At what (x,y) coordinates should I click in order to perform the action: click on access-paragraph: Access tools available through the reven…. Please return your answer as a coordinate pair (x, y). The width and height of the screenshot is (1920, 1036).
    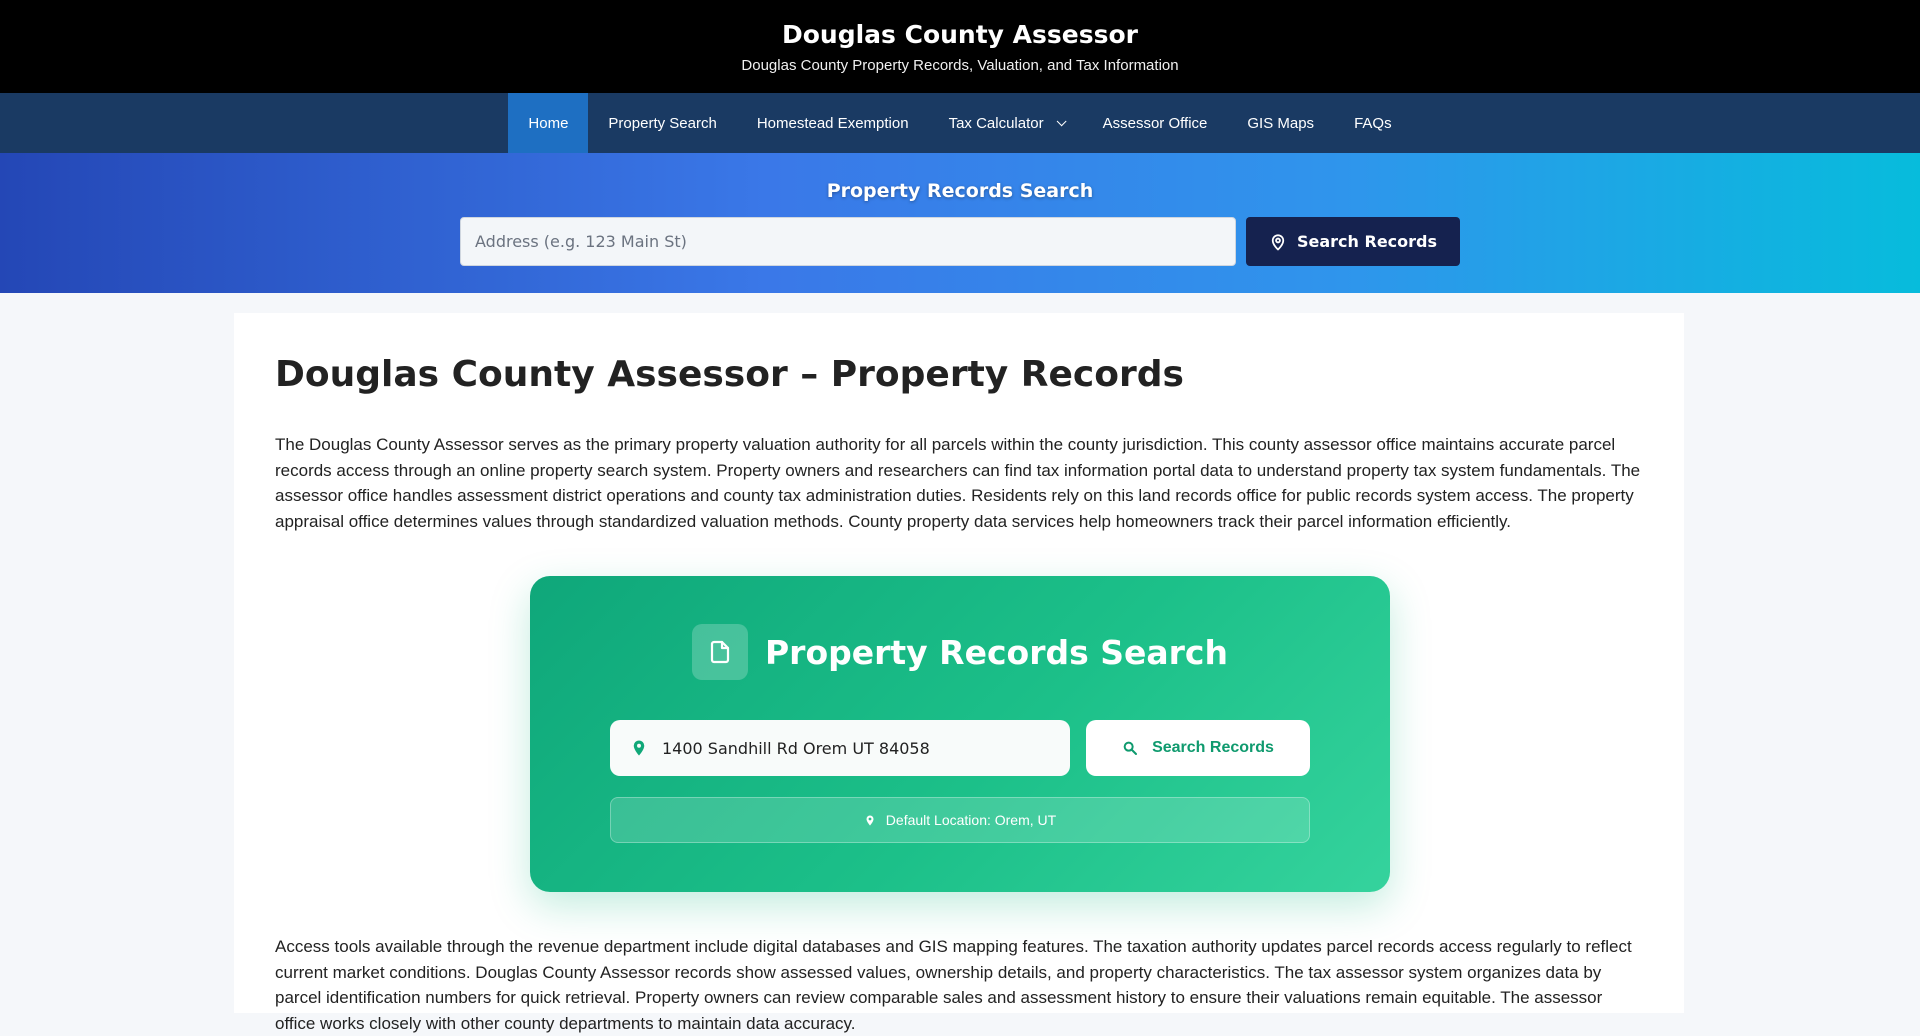
    Looking at the image, I should click on (953, 985).